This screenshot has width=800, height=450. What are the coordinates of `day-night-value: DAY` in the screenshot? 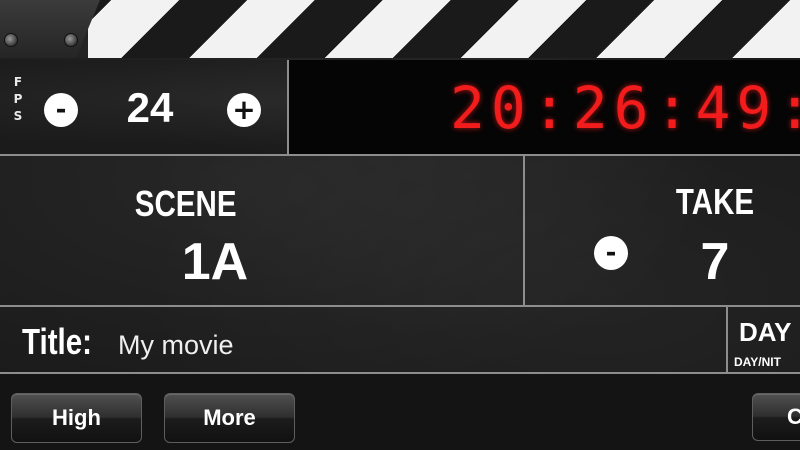 It's located at (765, 332).